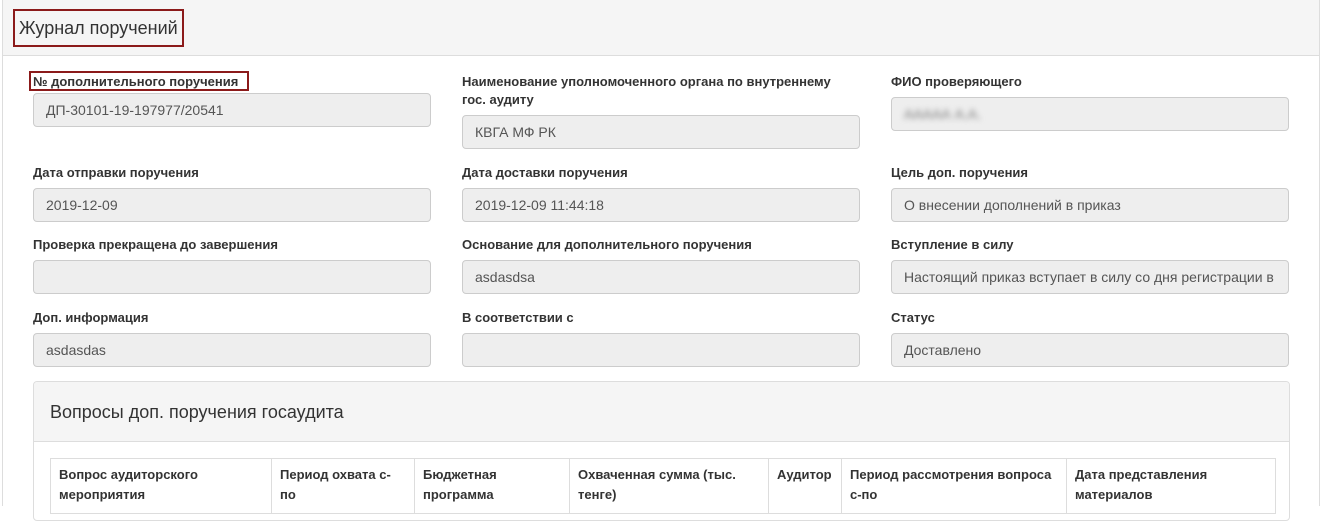  What do you see at coordinates (607, 244) in the screenshot?
I see `field-label: Основание для дополнительного поручения` at bounding box center [607, 244].